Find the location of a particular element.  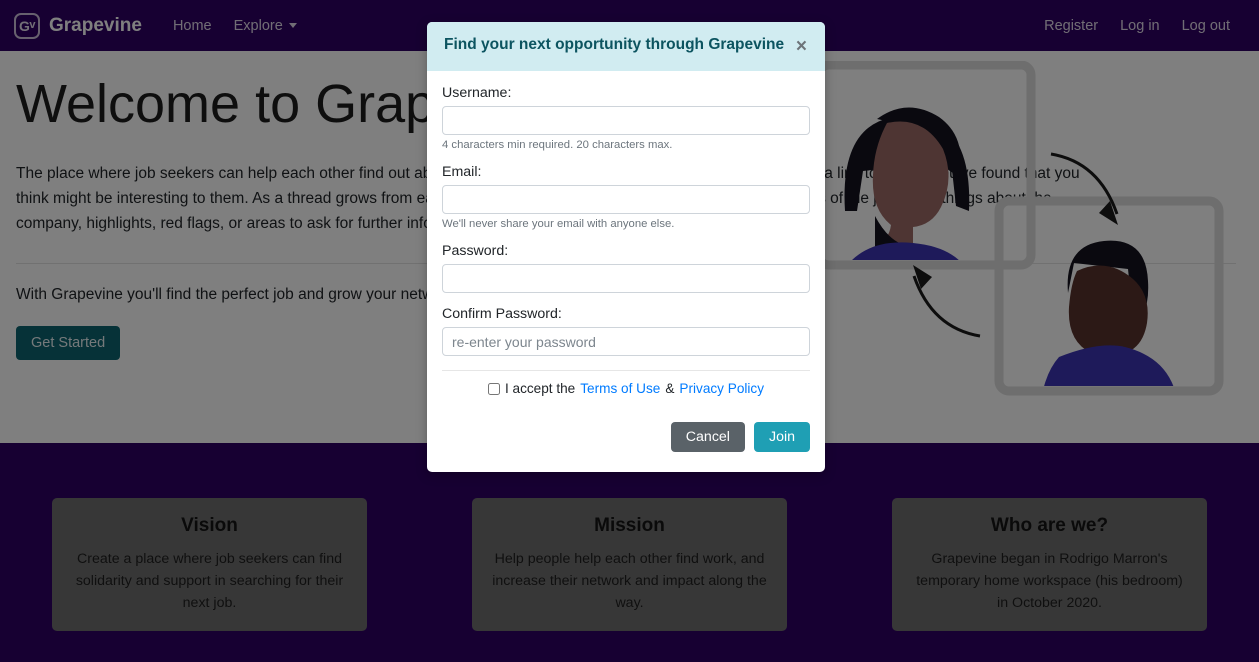

close-icon: × is located at coordinates (801, 46).